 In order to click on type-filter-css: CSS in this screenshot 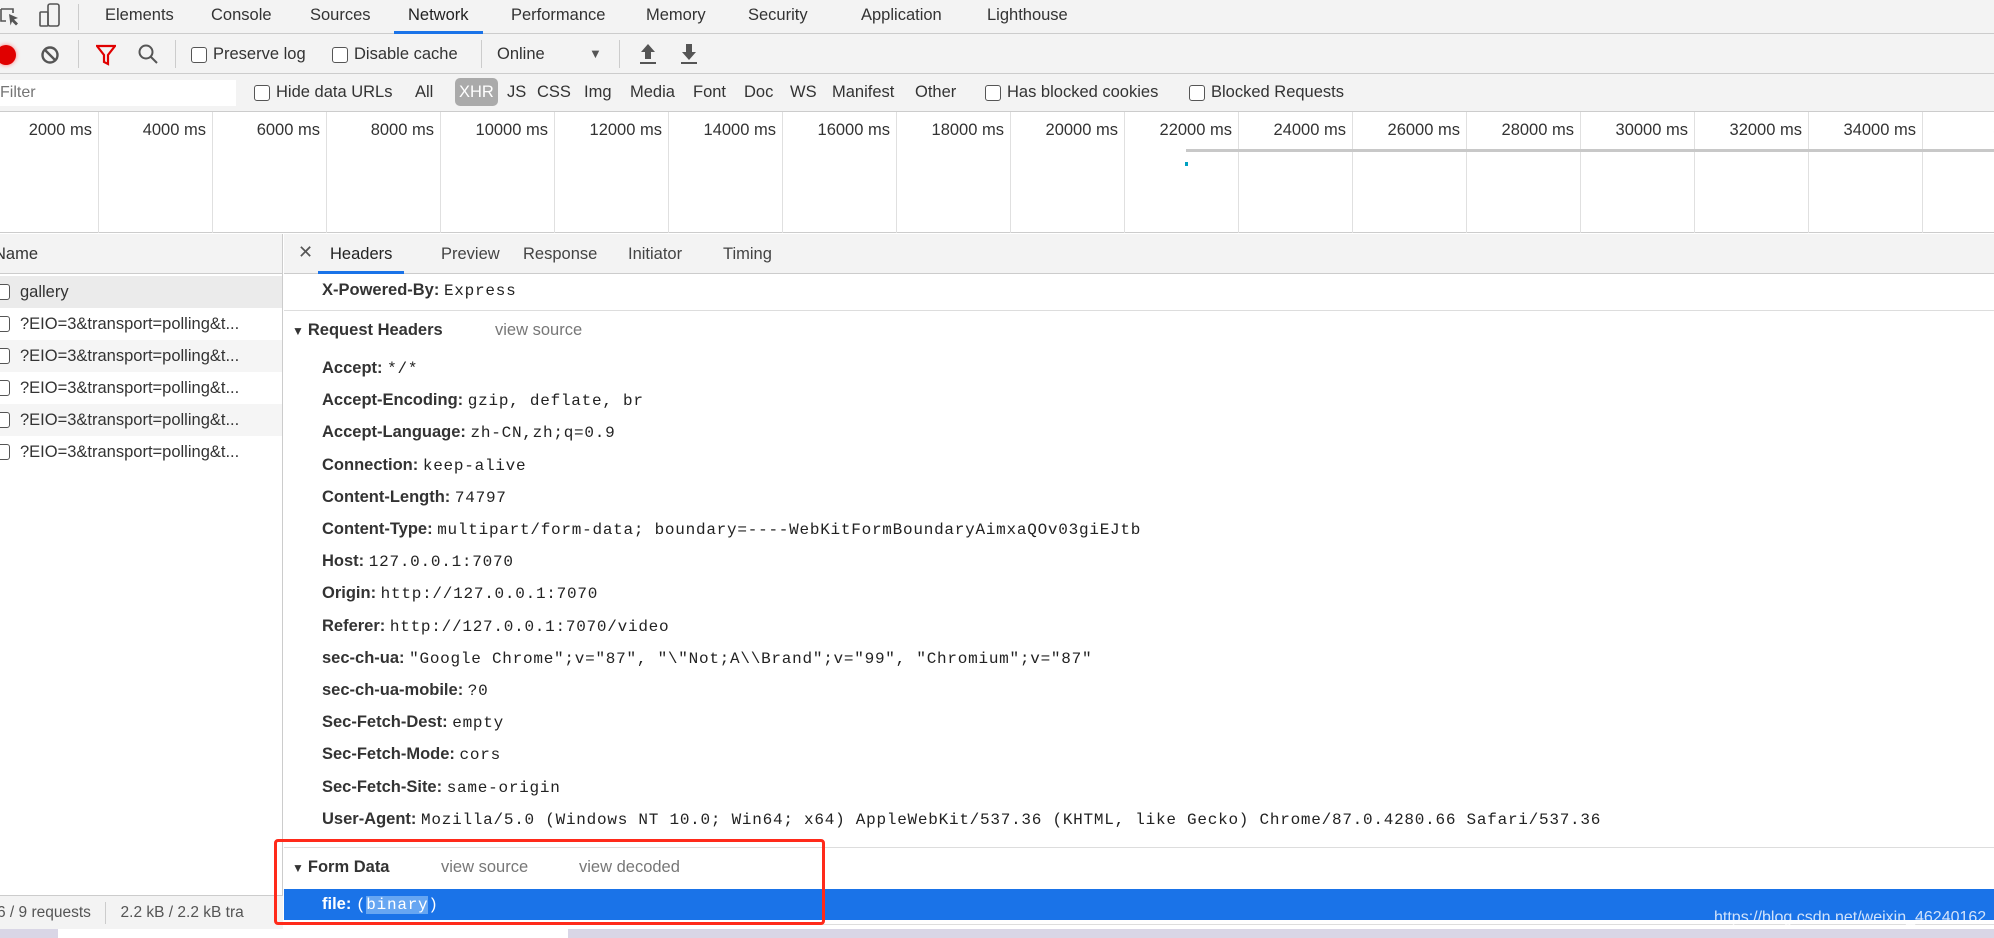, I will do `click(554, 92)`.